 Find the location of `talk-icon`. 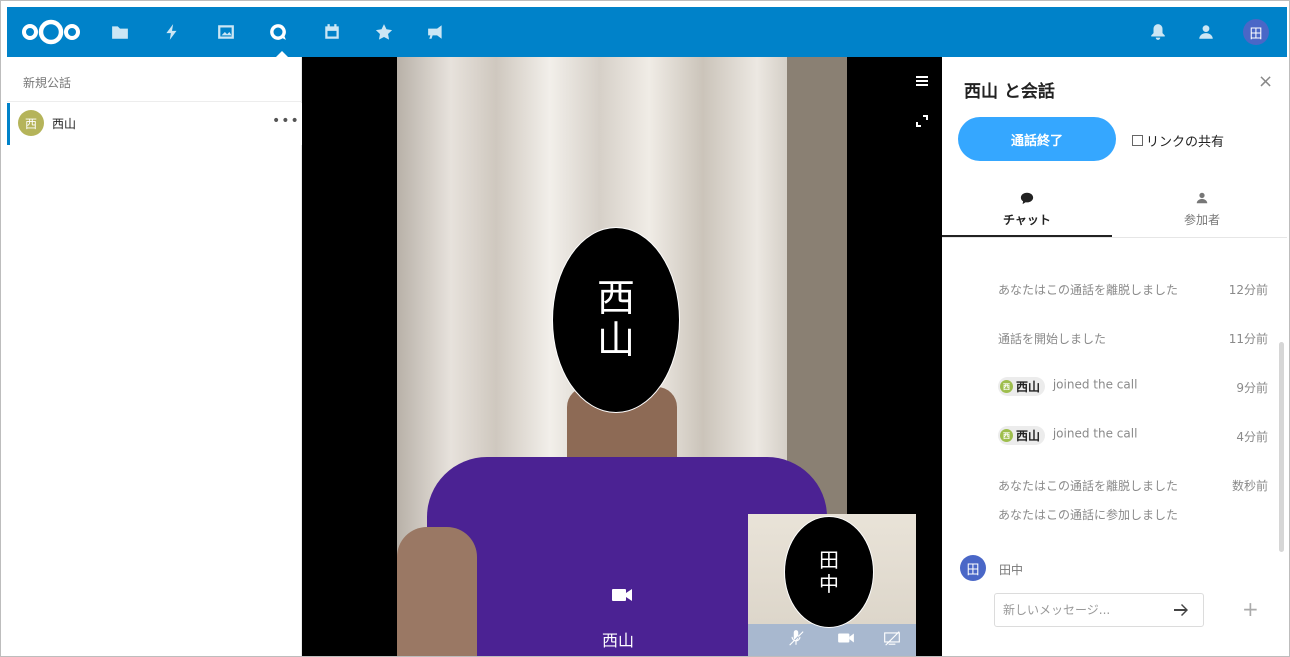

talk-icon is located at coordinates (278, 32).